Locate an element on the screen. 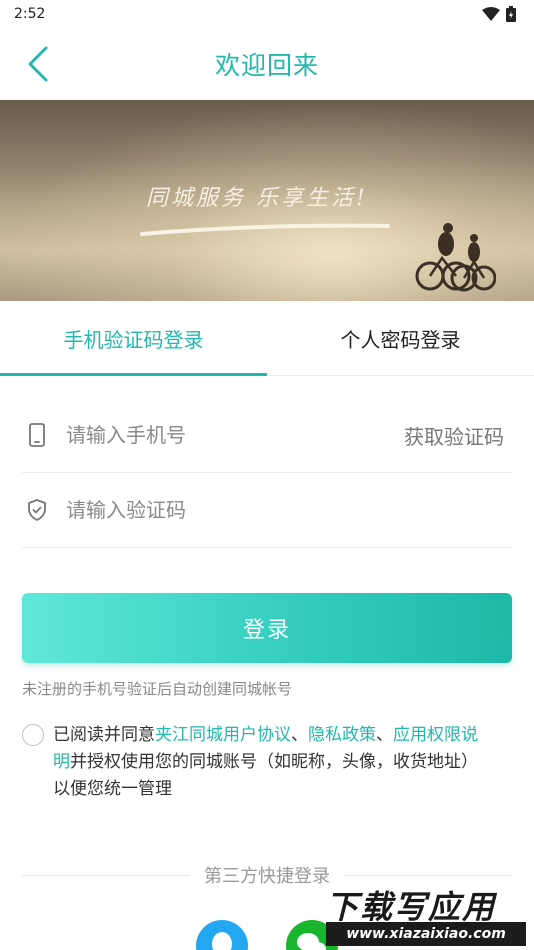 This screenshot has height=950, width=534. status-bar: 2:52 is located at coordinates (267, 14).